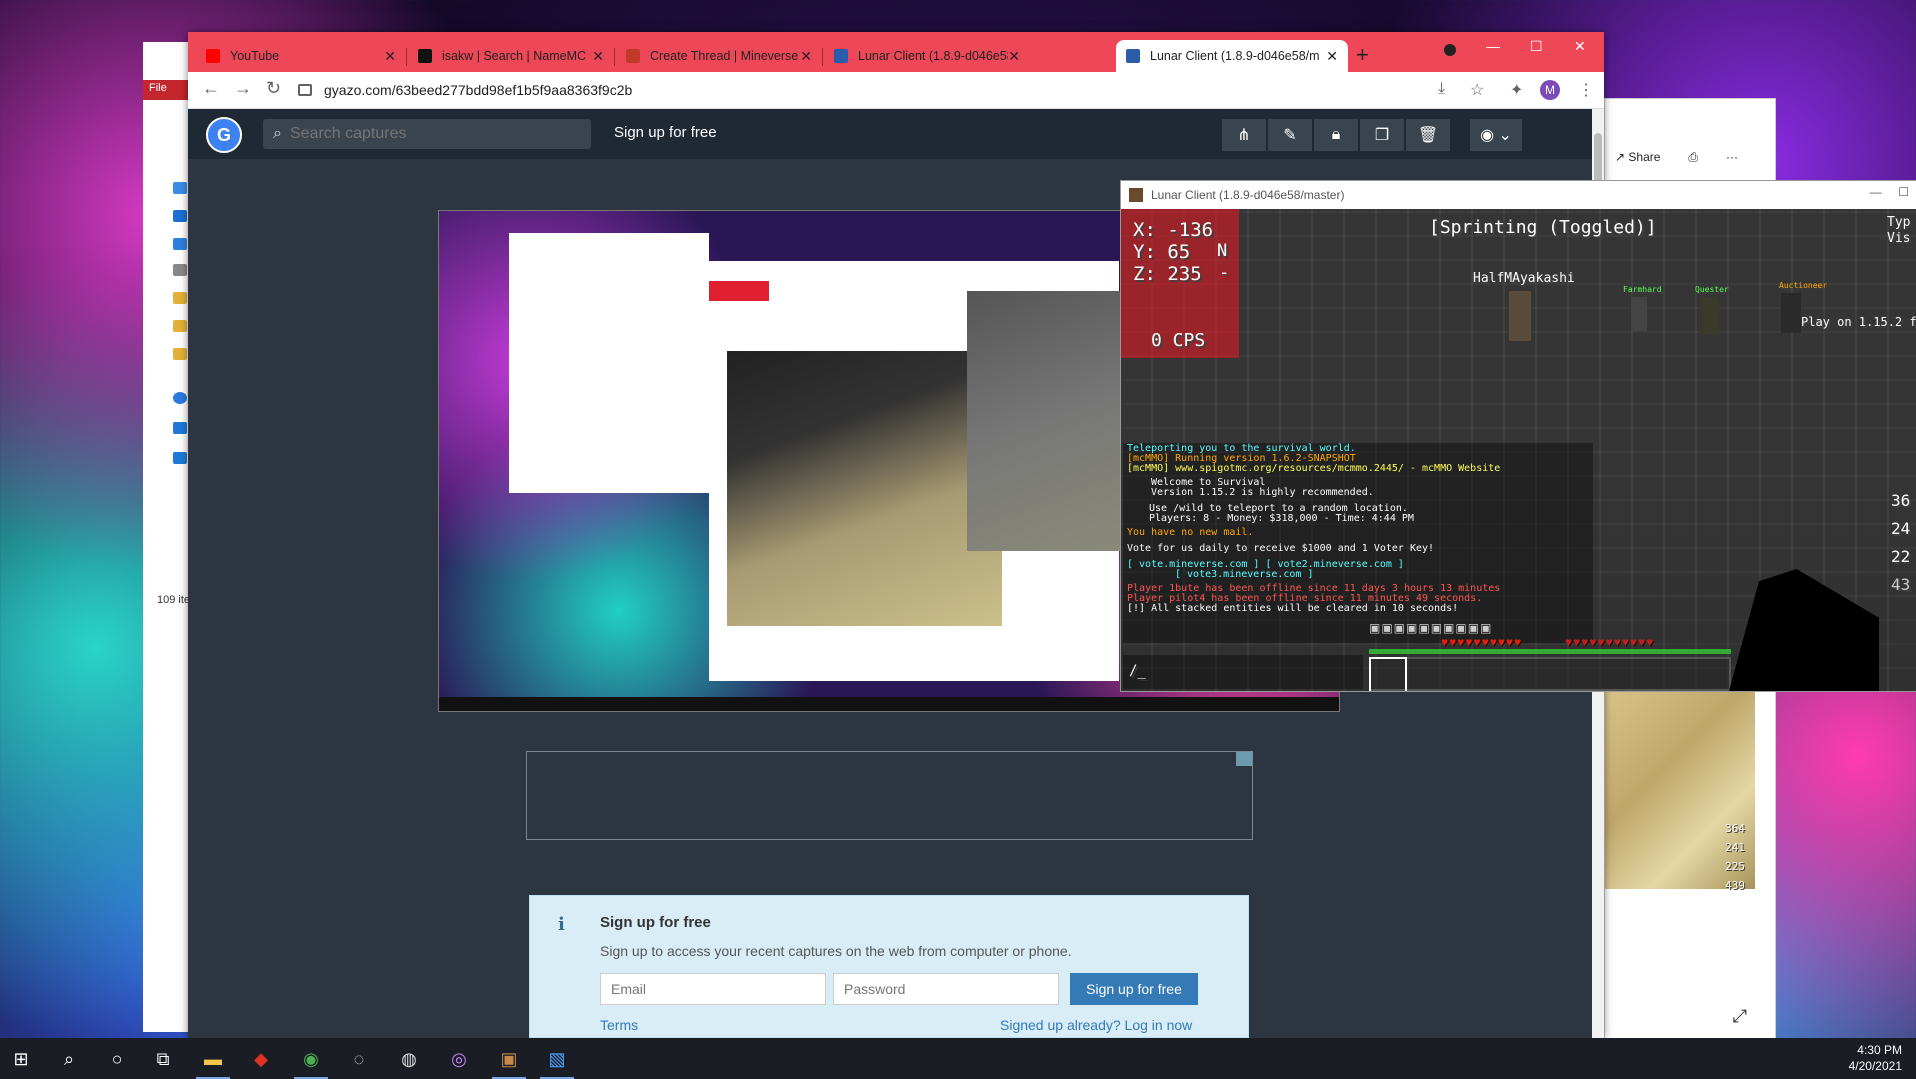 This screenshot has width=1916, height=1079. I want to click on chrome-icon: ◉, so click(311, 1059).